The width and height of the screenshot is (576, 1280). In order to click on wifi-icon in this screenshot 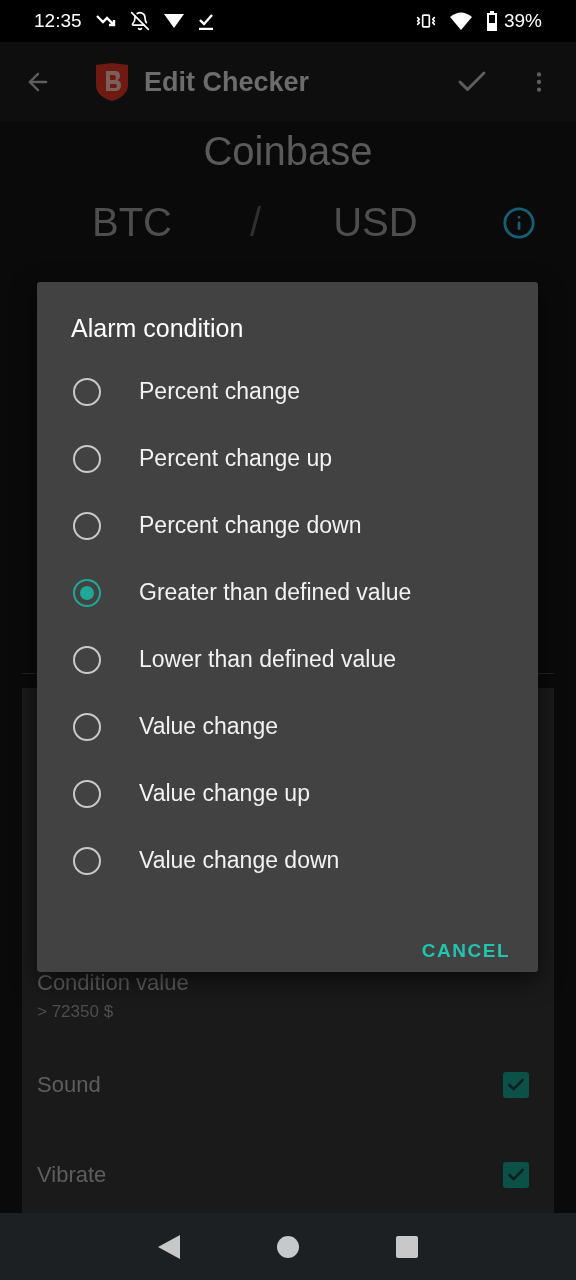, I will do `click(460, 21)`.